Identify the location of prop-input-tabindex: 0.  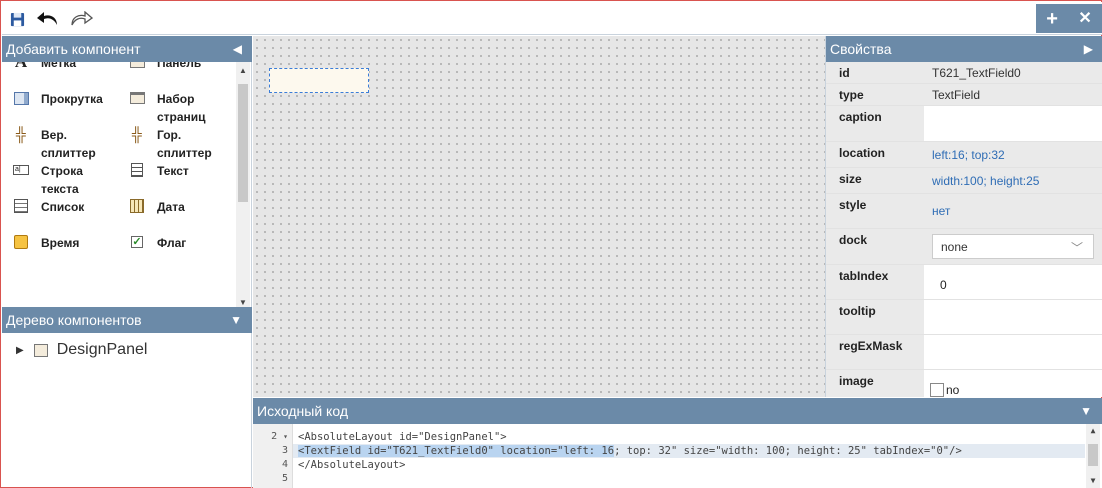
(1013, 282).